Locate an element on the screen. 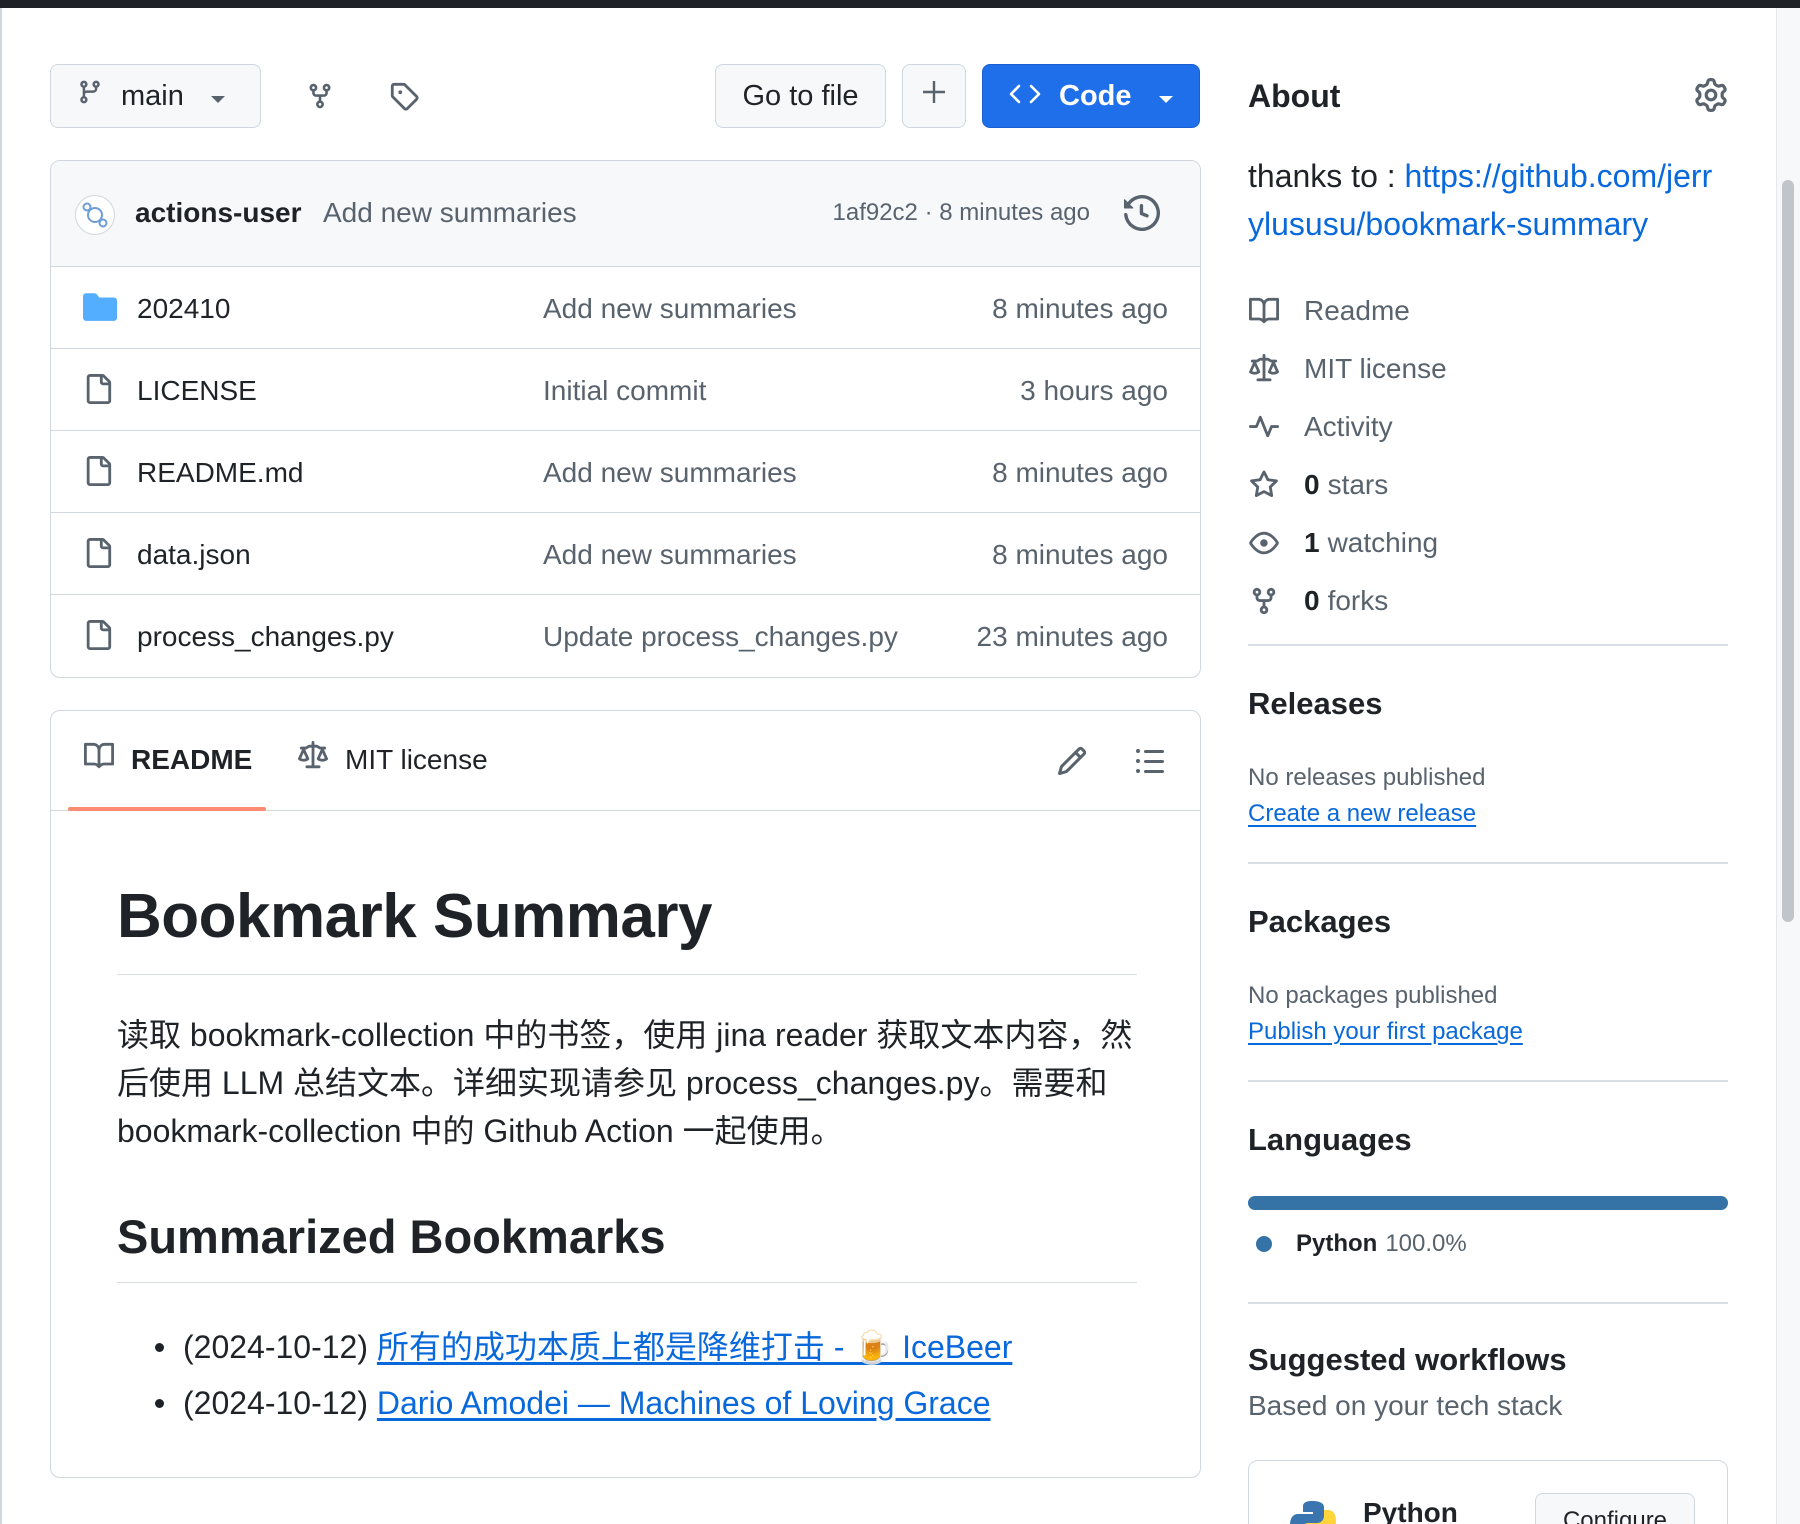  fork-icon is located at coordinates (1276, 601).